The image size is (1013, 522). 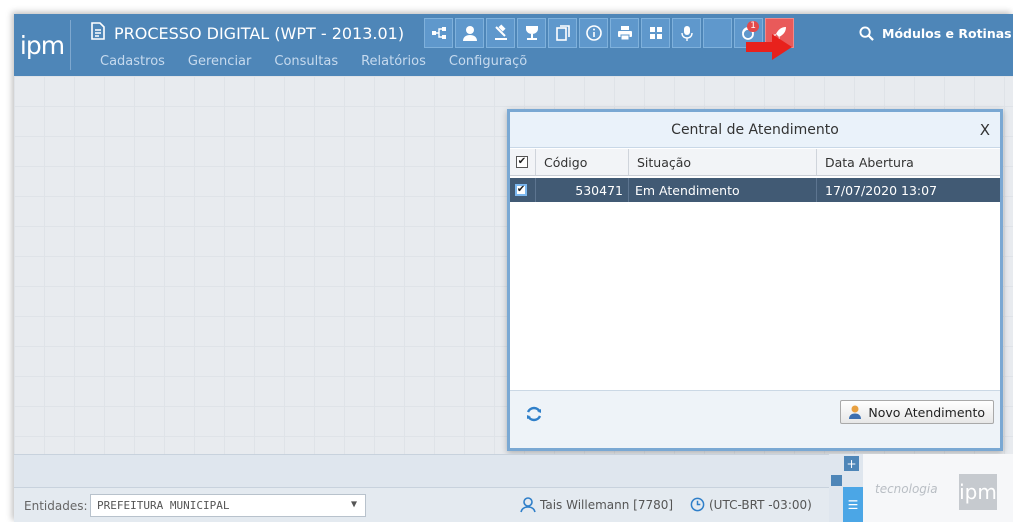 What do you see at coordinates (723, 162) in the screenshot?
I see `column-header-situacao: Situação` at bounding box center [723, 162].